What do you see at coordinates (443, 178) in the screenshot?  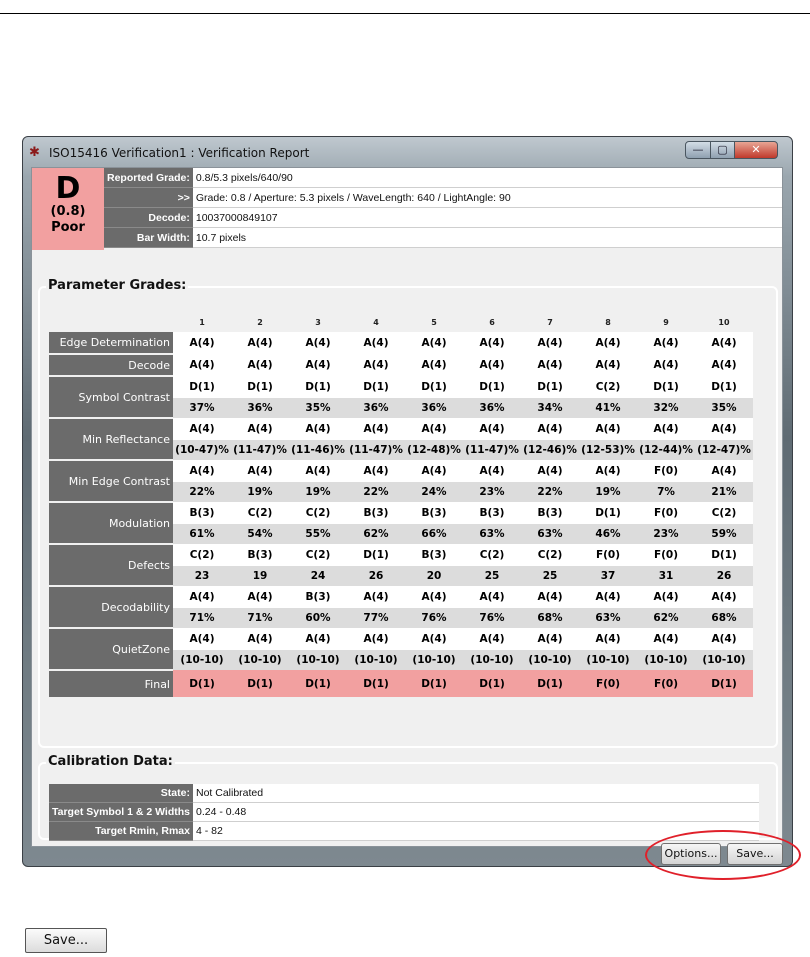 I see `info-row: Reported Grade: 0.8/5.3 pixels/640/90` at bounding box center [443, 178].